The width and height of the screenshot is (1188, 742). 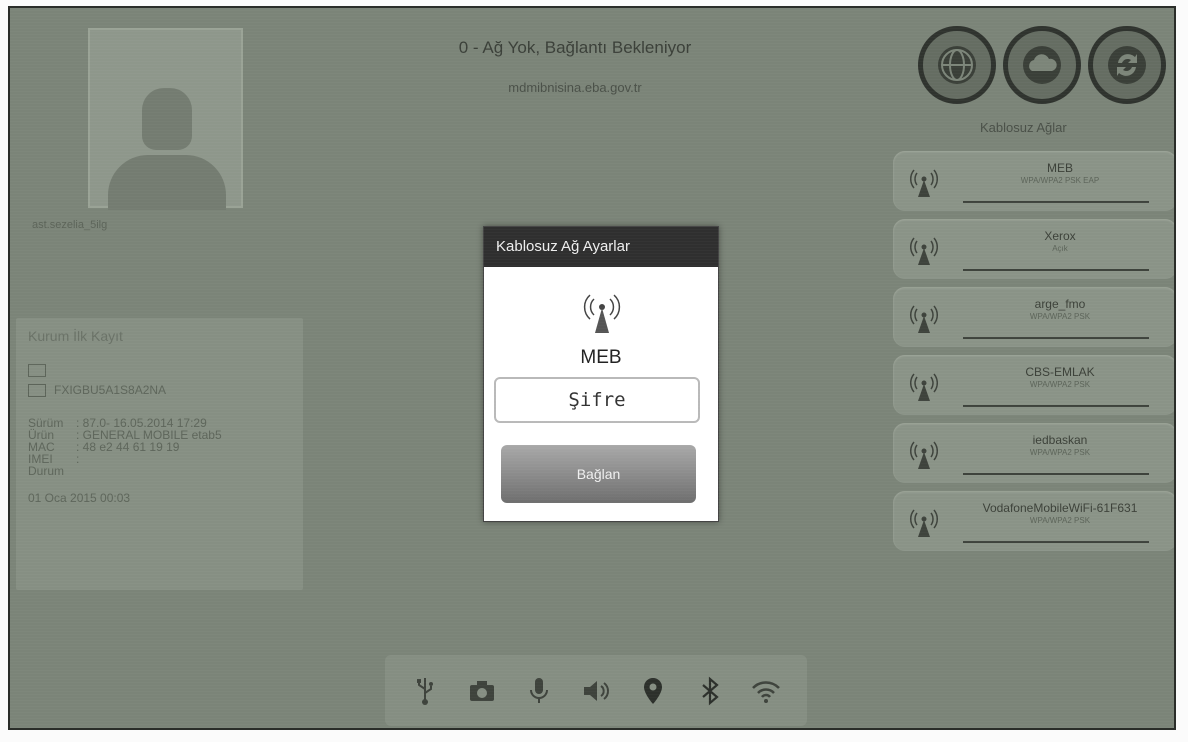 I want to click on user-name: ast.sezelia_5ilg, so click(x=70, y=225).